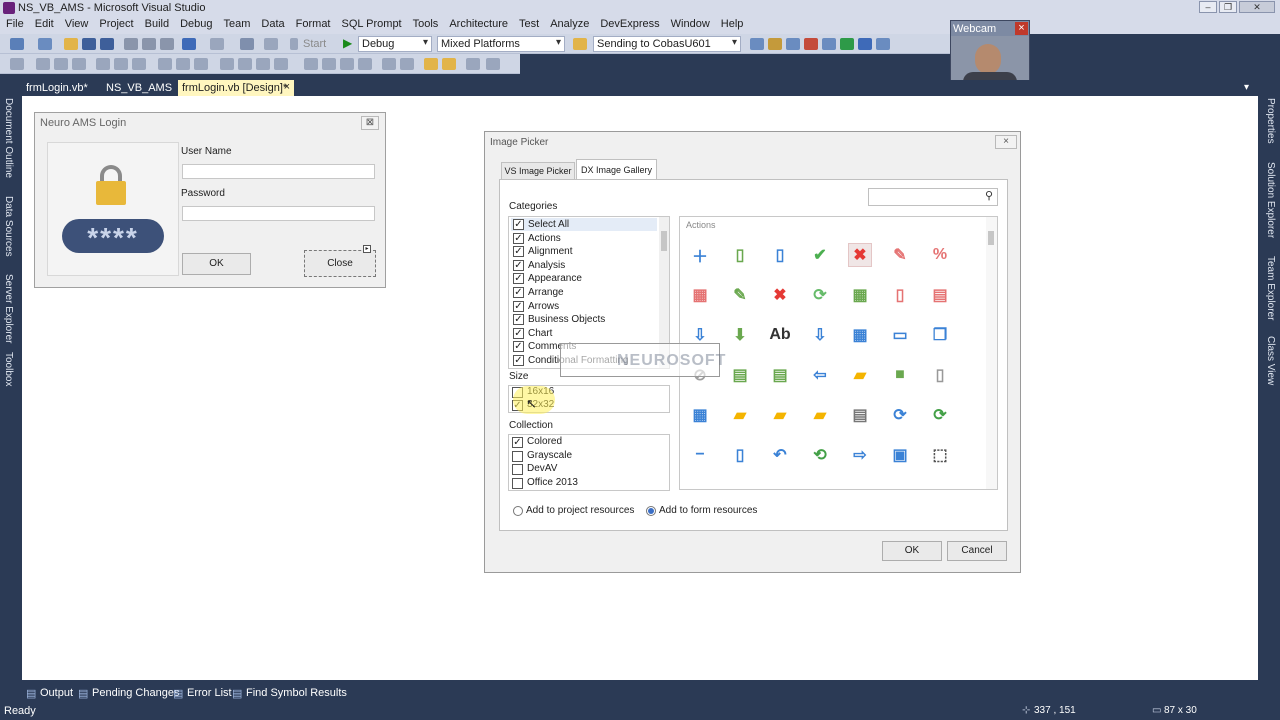 The image size is (1280, 720). I want to click on new-project-icon, so click(17, 44).